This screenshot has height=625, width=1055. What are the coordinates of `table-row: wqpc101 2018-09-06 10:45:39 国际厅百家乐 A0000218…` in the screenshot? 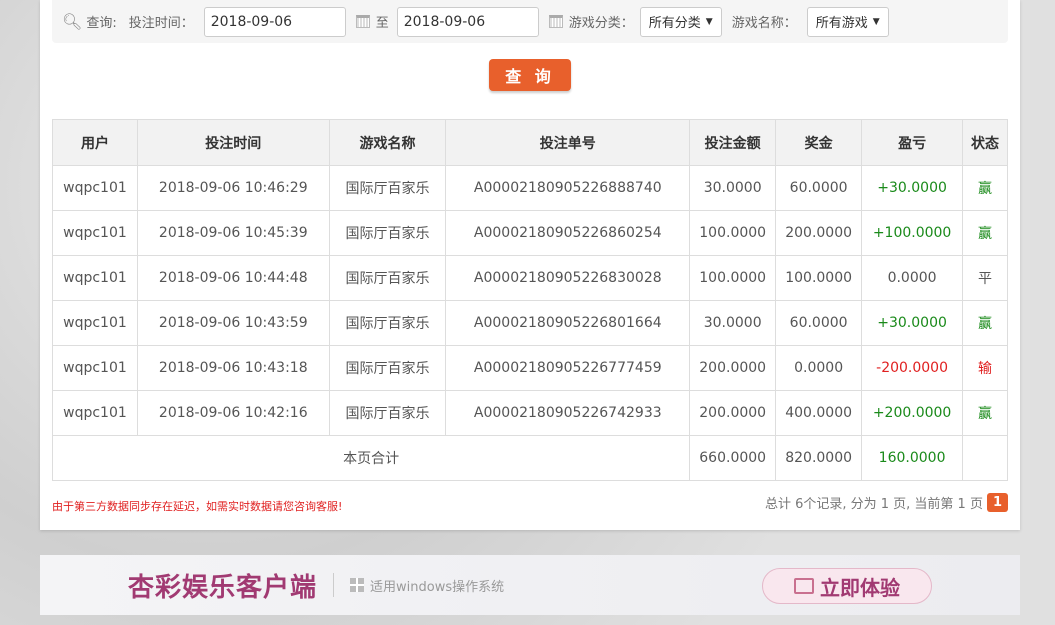 It's located at (530, 233).